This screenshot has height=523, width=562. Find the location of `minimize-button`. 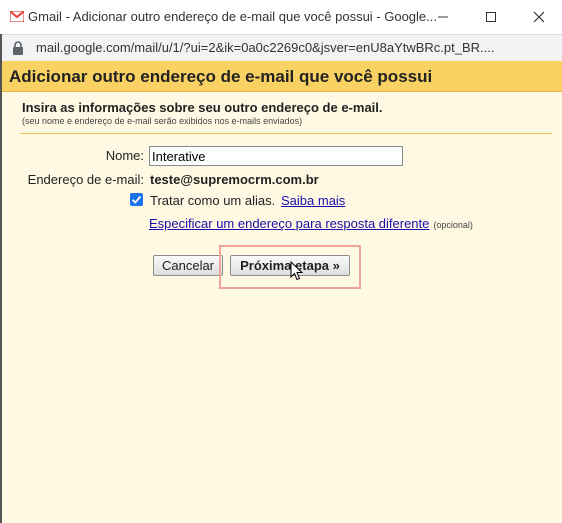

minimize-button is located at coordinates (443, 17).